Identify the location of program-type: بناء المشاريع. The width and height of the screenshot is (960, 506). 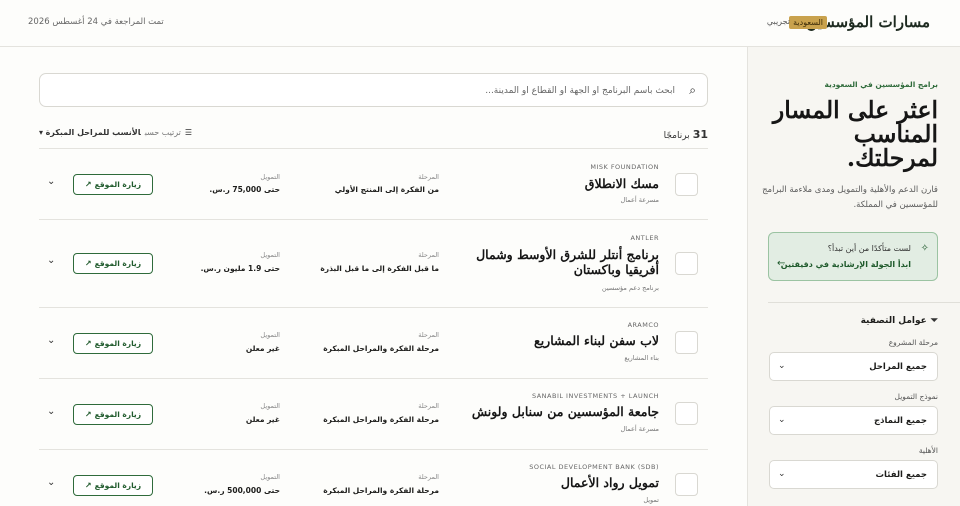
(641, 358).